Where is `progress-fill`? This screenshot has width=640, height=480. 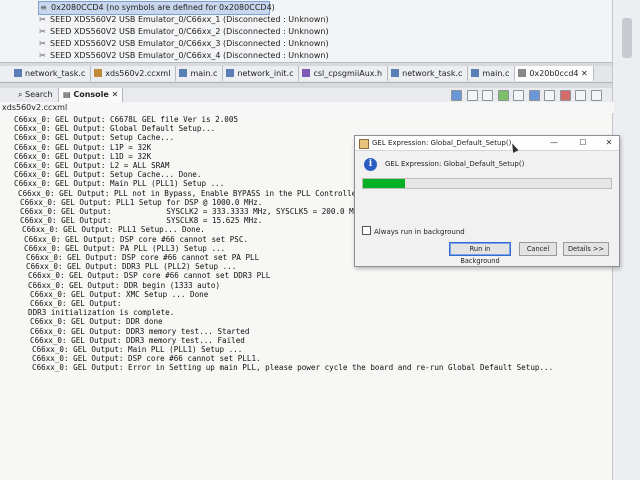
progress-fill is located at coordinates (384, 183).